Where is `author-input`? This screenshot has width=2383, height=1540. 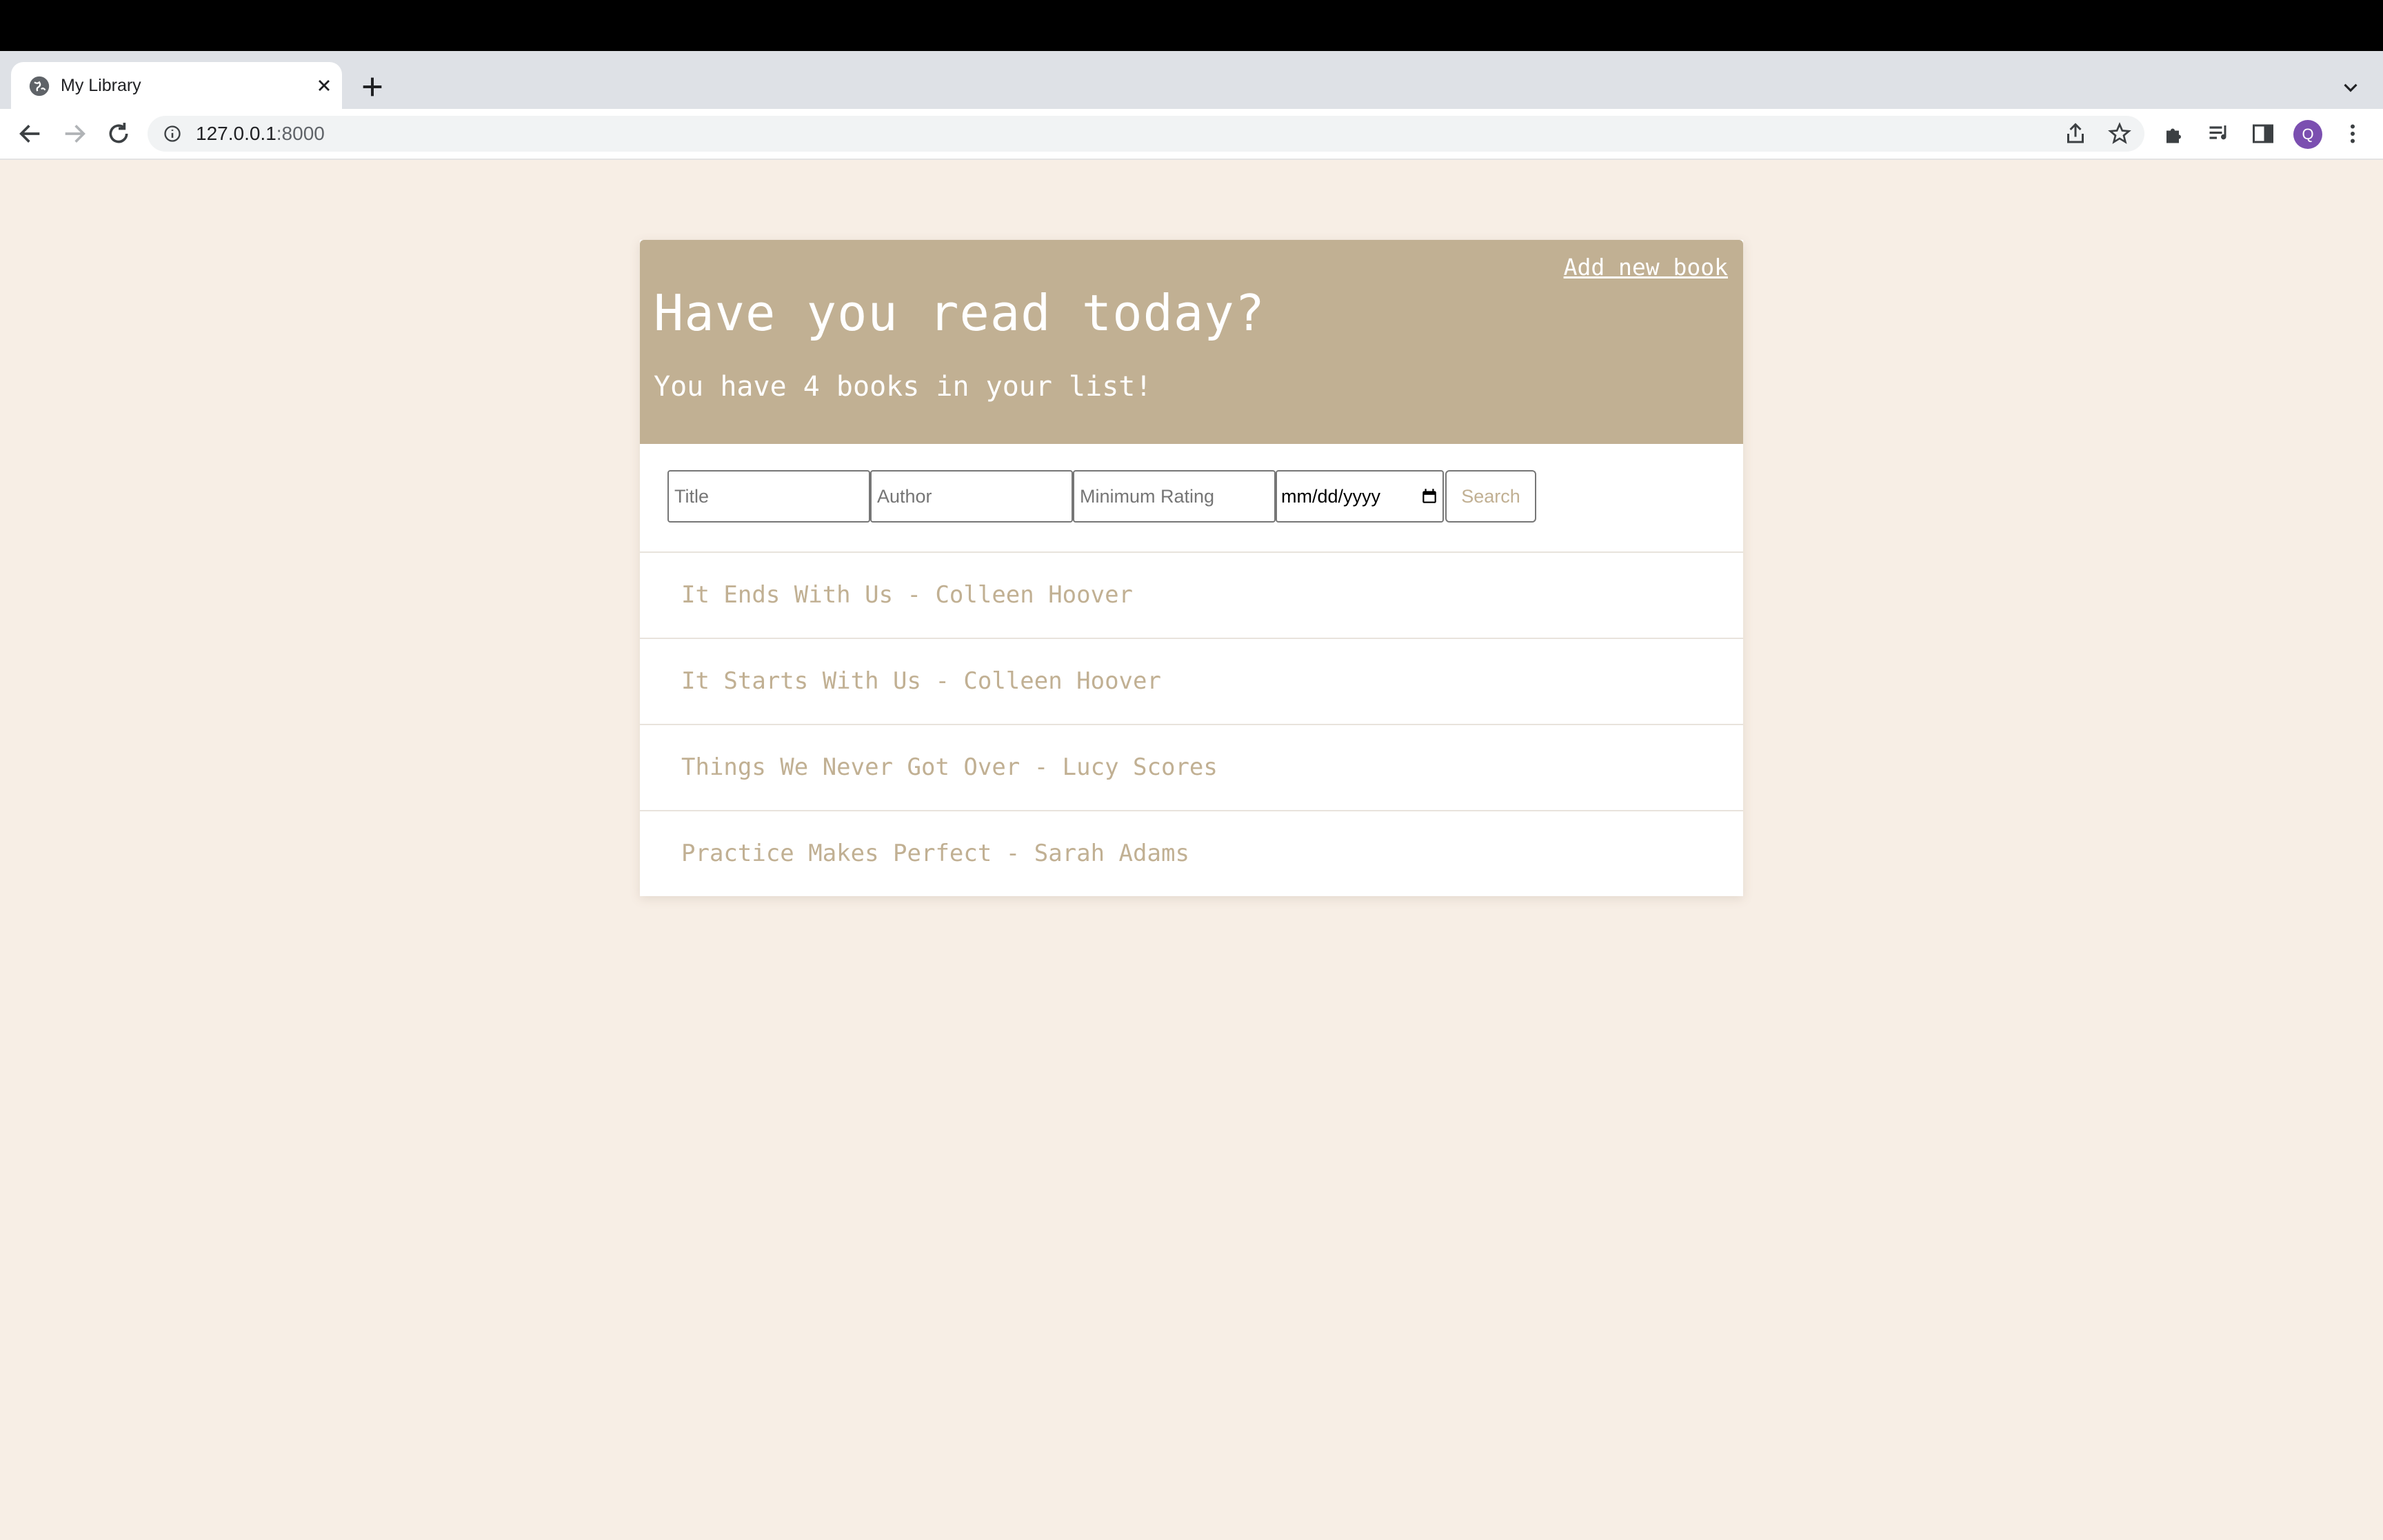
author-input is located at coordinates (971, 497).